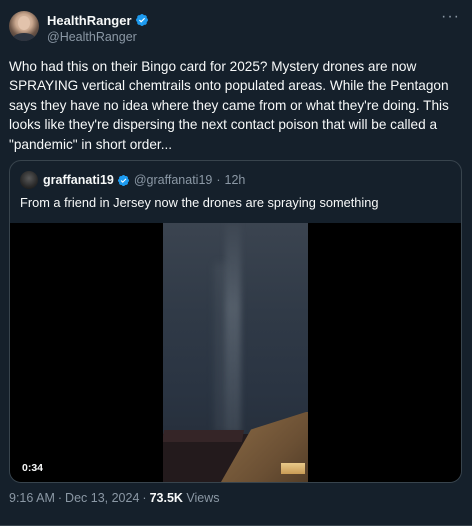  Describe the element at coordinates (24, 23) in the screenshot. I see `avatar-face` at that location.